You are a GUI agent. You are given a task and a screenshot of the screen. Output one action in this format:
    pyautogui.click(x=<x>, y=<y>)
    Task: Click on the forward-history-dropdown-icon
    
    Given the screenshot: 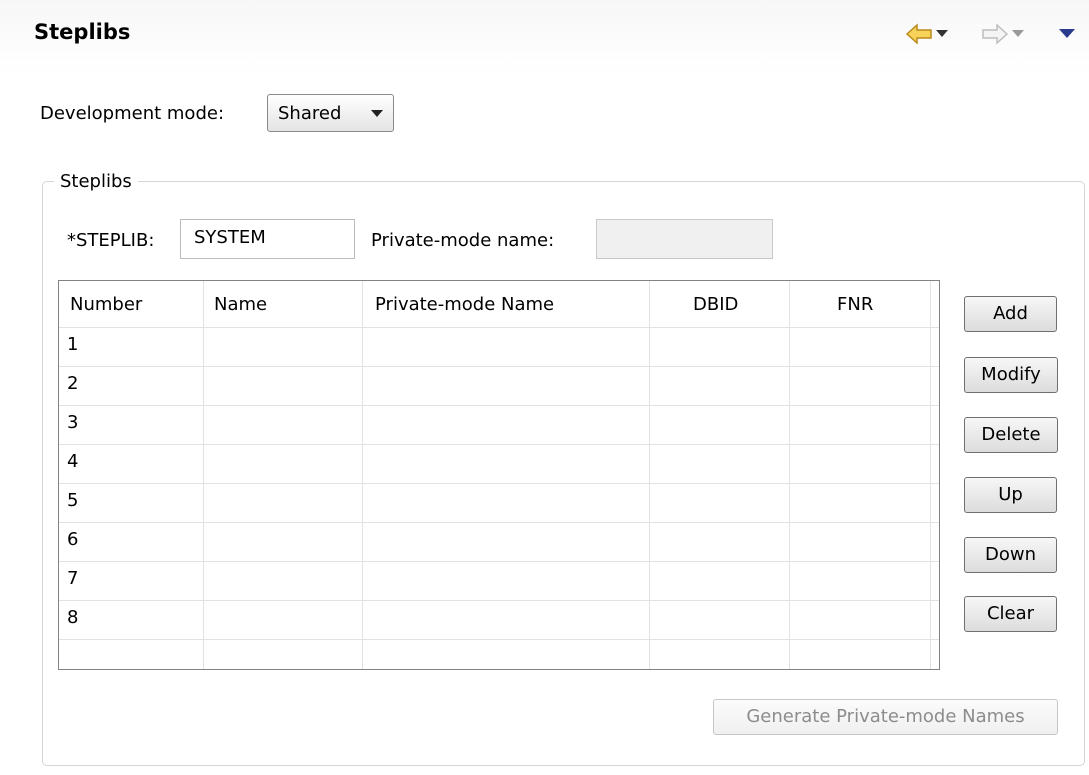 What is the action you would take?
    pyautogui.click(x=1018, y=42)
    